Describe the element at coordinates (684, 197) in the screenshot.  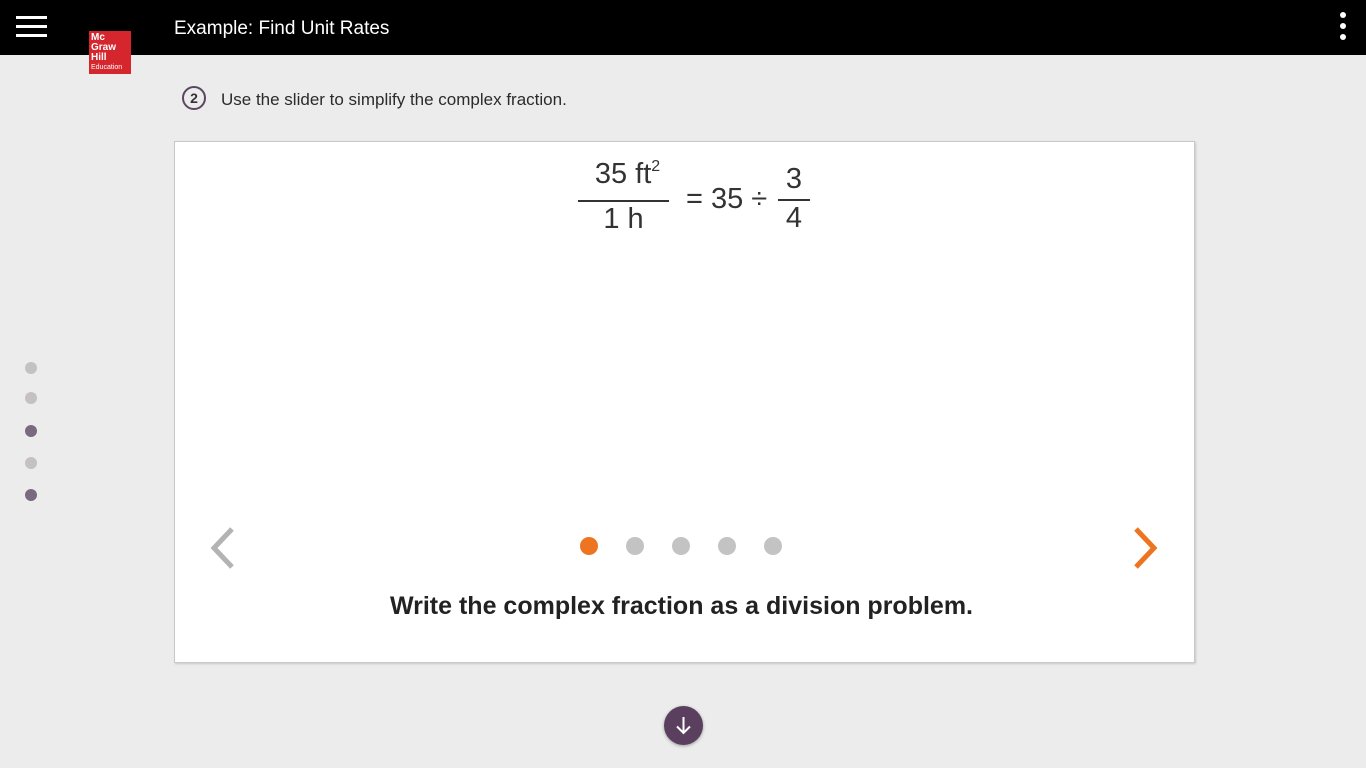
I see `math-expression: 35 ft2 1 h = 35 ÷ 3 4` at that location.